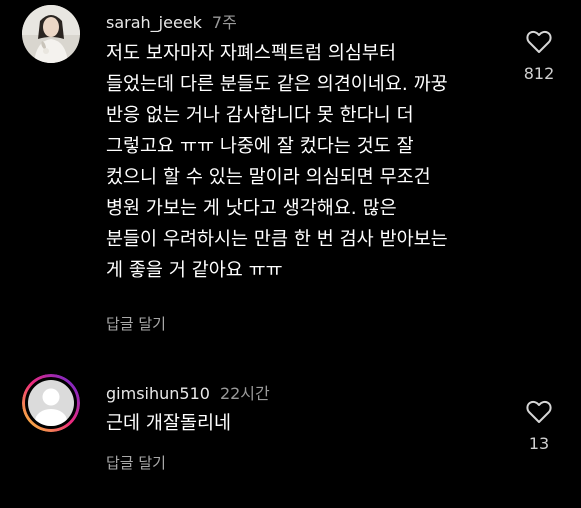 This screenshot has height=508, width=581. What do you see at coordinates (158, 393) in the screenshot?
I see `username: gimsihun510` at bounding box center [158, 393].